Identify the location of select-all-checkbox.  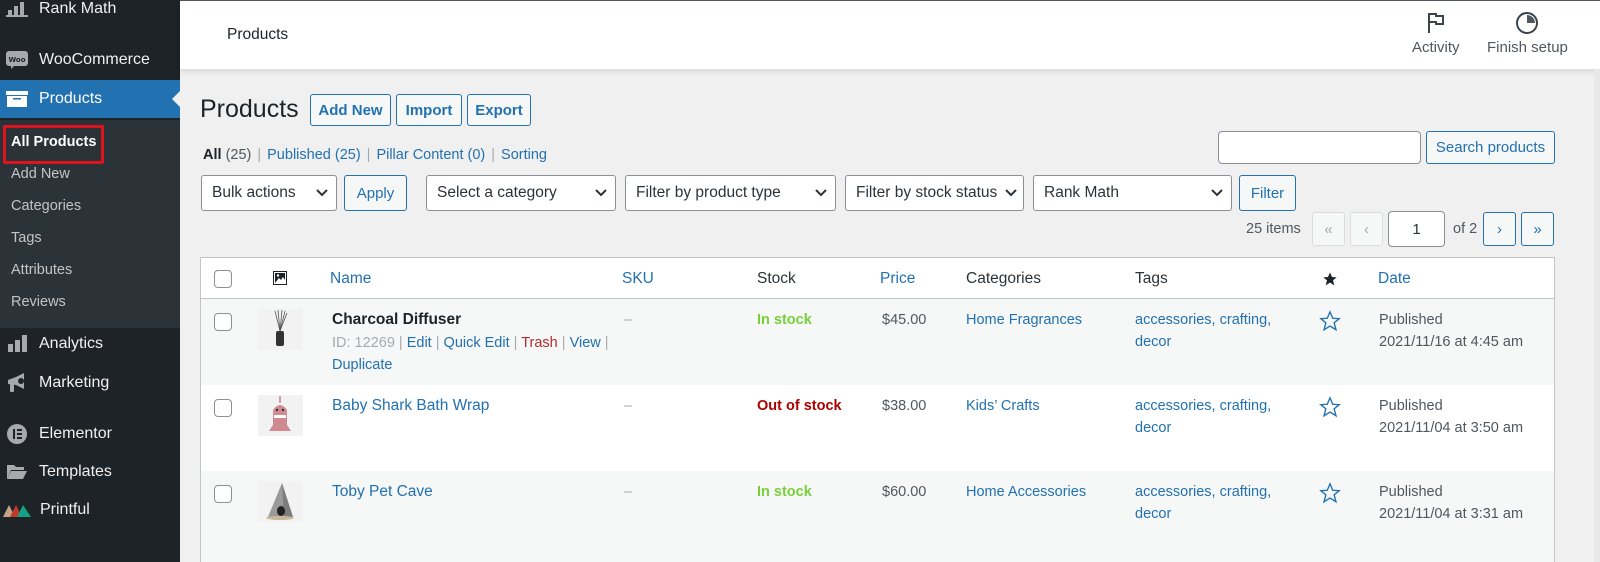
(223, 279).